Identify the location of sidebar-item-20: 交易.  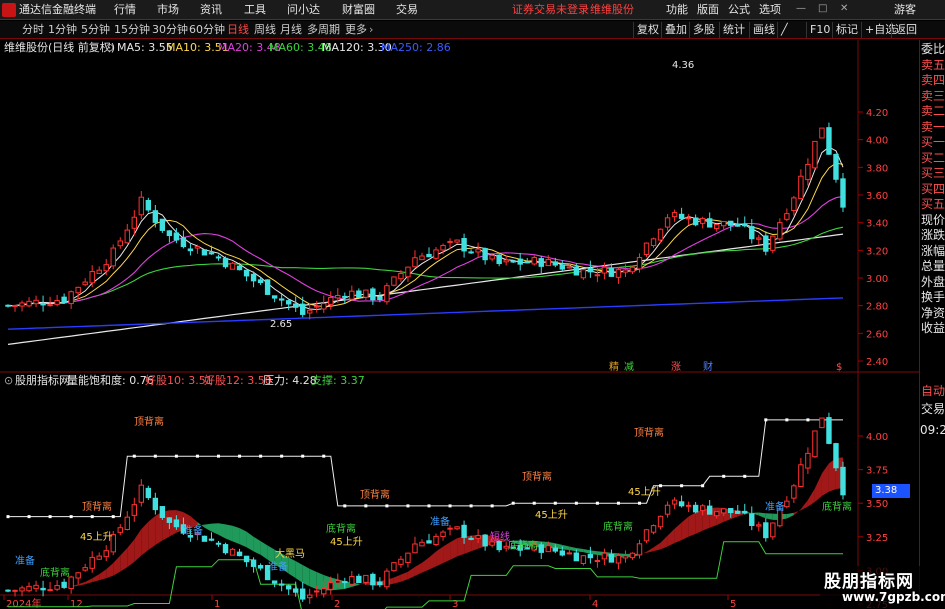
(933, 409).